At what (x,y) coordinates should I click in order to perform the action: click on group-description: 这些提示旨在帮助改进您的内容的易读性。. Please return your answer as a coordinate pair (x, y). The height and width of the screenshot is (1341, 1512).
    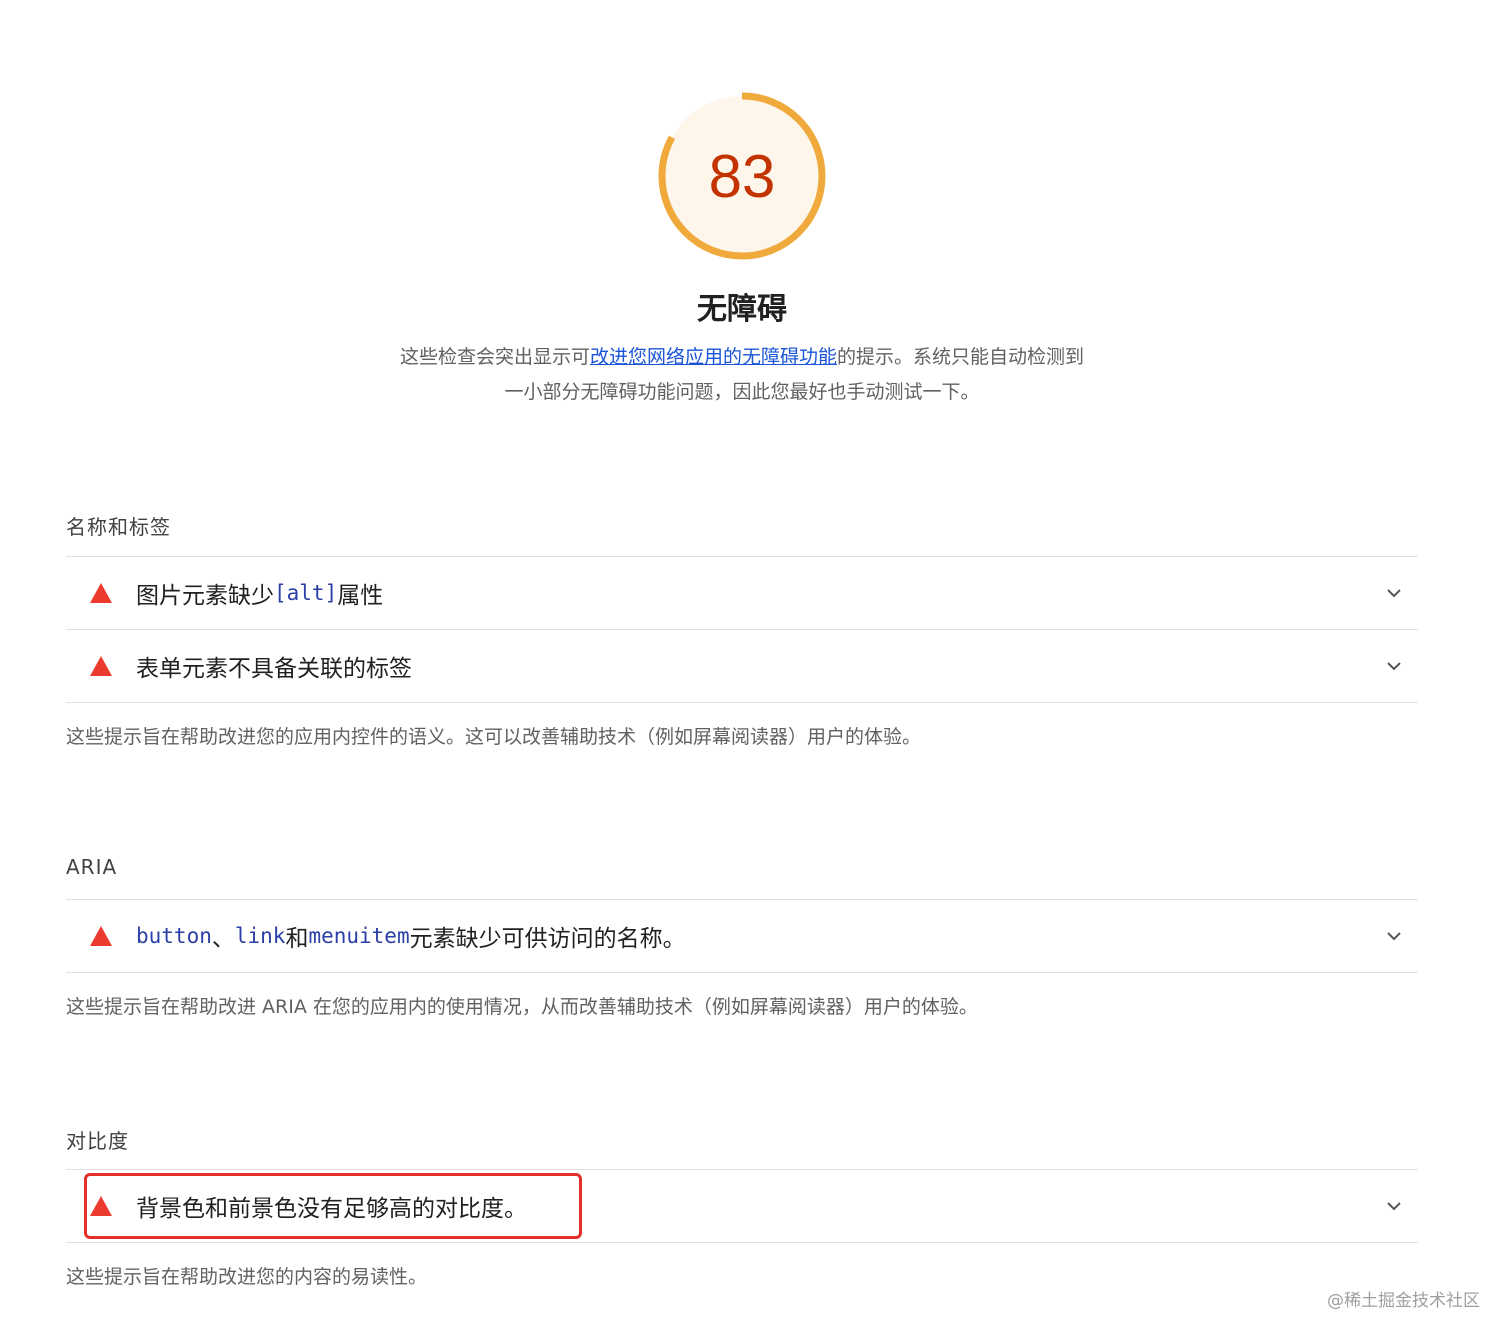
    Looking at the image, I should click on (247, 1277).